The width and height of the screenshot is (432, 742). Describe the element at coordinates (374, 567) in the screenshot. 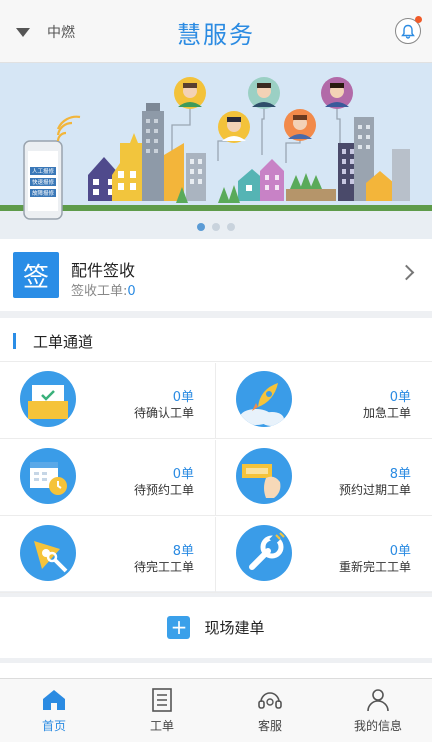

I see `channel-label: 重新完工工单` at that location.